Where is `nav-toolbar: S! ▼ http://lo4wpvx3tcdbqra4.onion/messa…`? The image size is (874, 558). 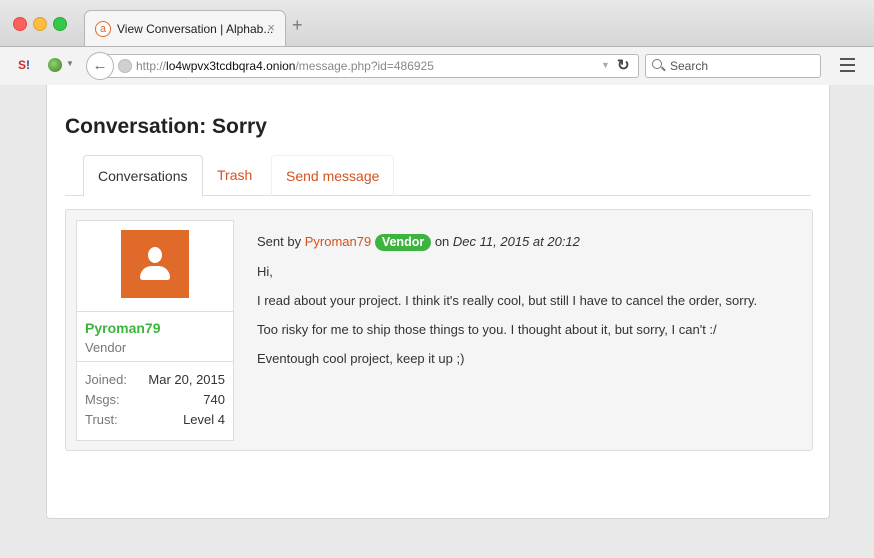 nav-toolbar: S! ▼ http://lo4wpvx3tcdbqra4.onion/messa… is located at coordinates (437, 66).